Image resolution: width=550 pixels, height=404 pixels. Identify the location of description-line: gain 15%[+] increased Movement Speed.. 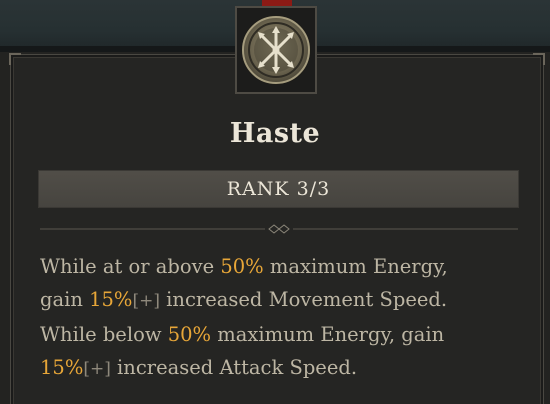
(285, 300).